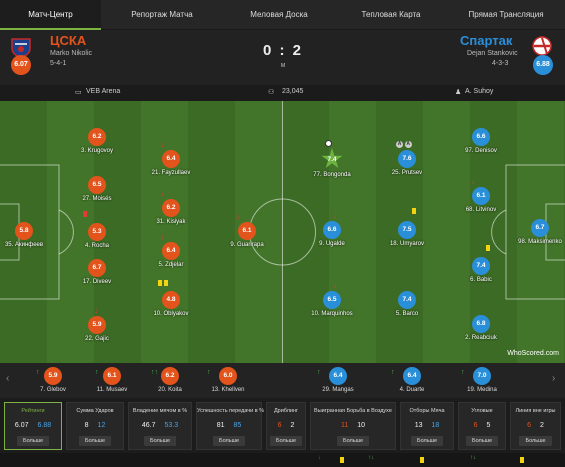  I want to click on away-team-name: Спартак, so click(486, 40).